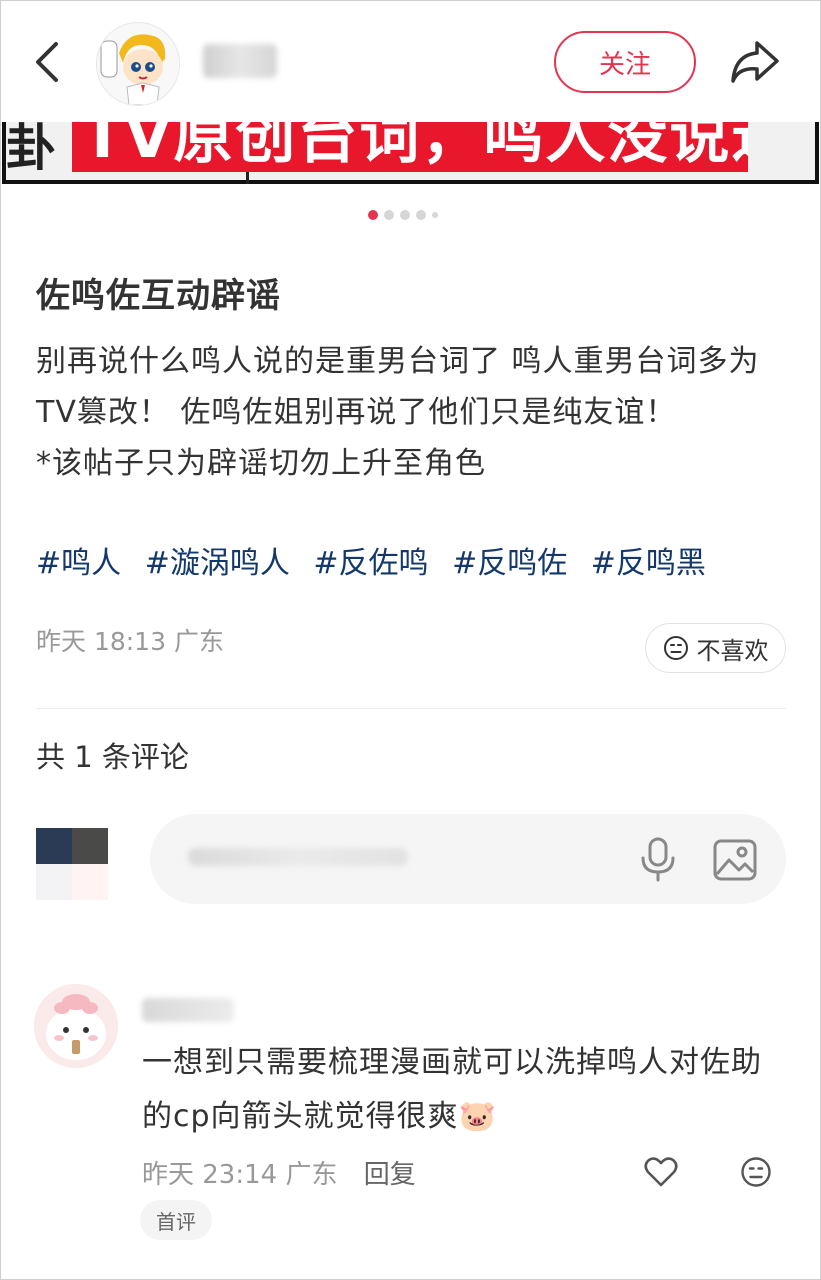 Image resolution: width=821 pixels, height=1280 pixels. What do you see at coordinates (625, 62) in the screenshot?
I see `follow-button: 关注` at bounding box center [625, 62].